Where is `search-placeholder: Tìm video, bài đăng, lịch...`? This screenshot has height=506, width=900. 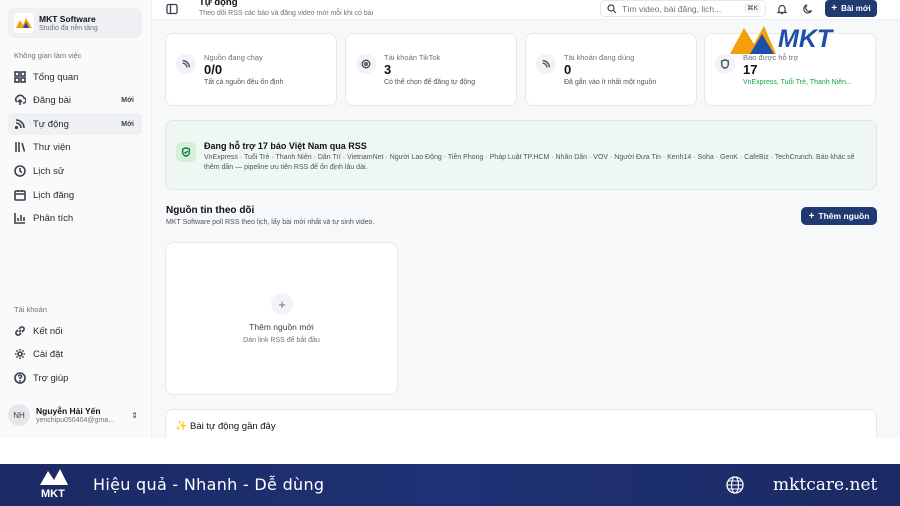
search-placeholder: Tìm video, bài đăng, lịch... is located at coordinates (672, 8).